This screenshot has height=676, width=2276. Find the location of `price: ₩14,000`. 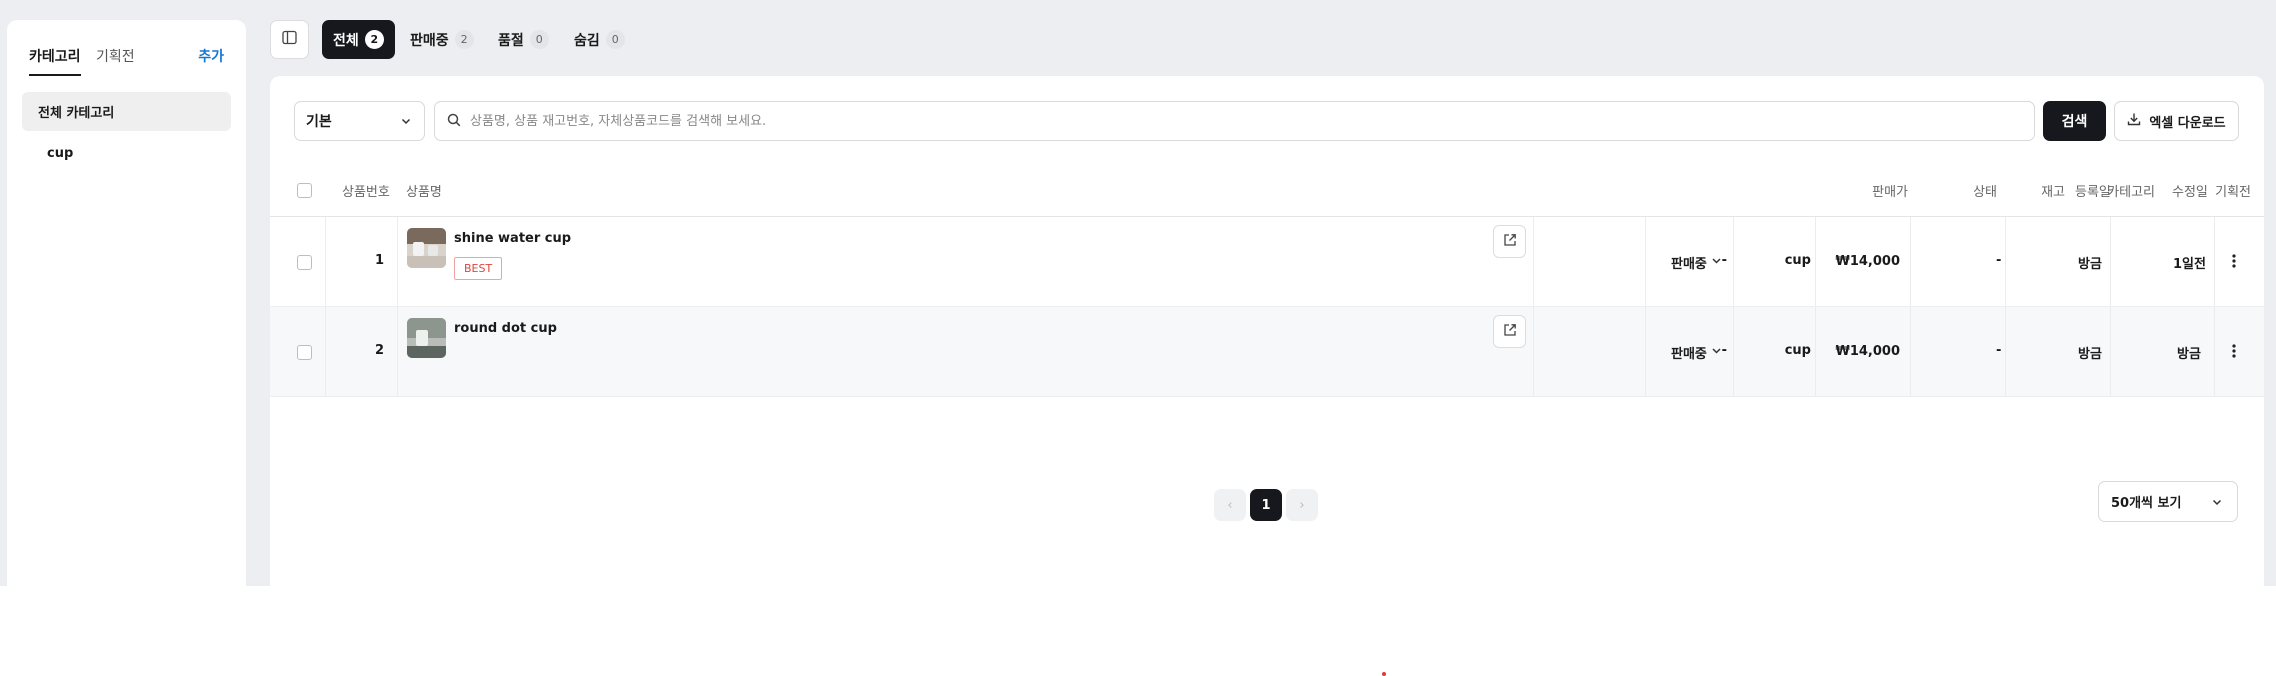

price: ₩14,000 is located at coordinates (1867, 261).